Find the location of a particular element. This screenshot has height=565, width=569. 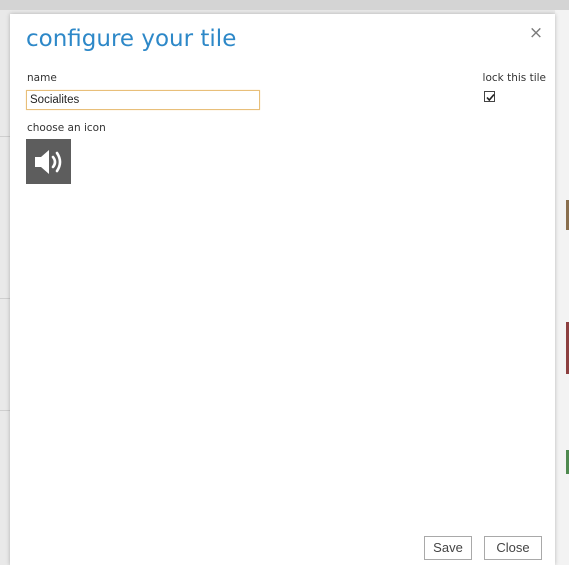

background-top-strip is located at coordinates (284, 5).